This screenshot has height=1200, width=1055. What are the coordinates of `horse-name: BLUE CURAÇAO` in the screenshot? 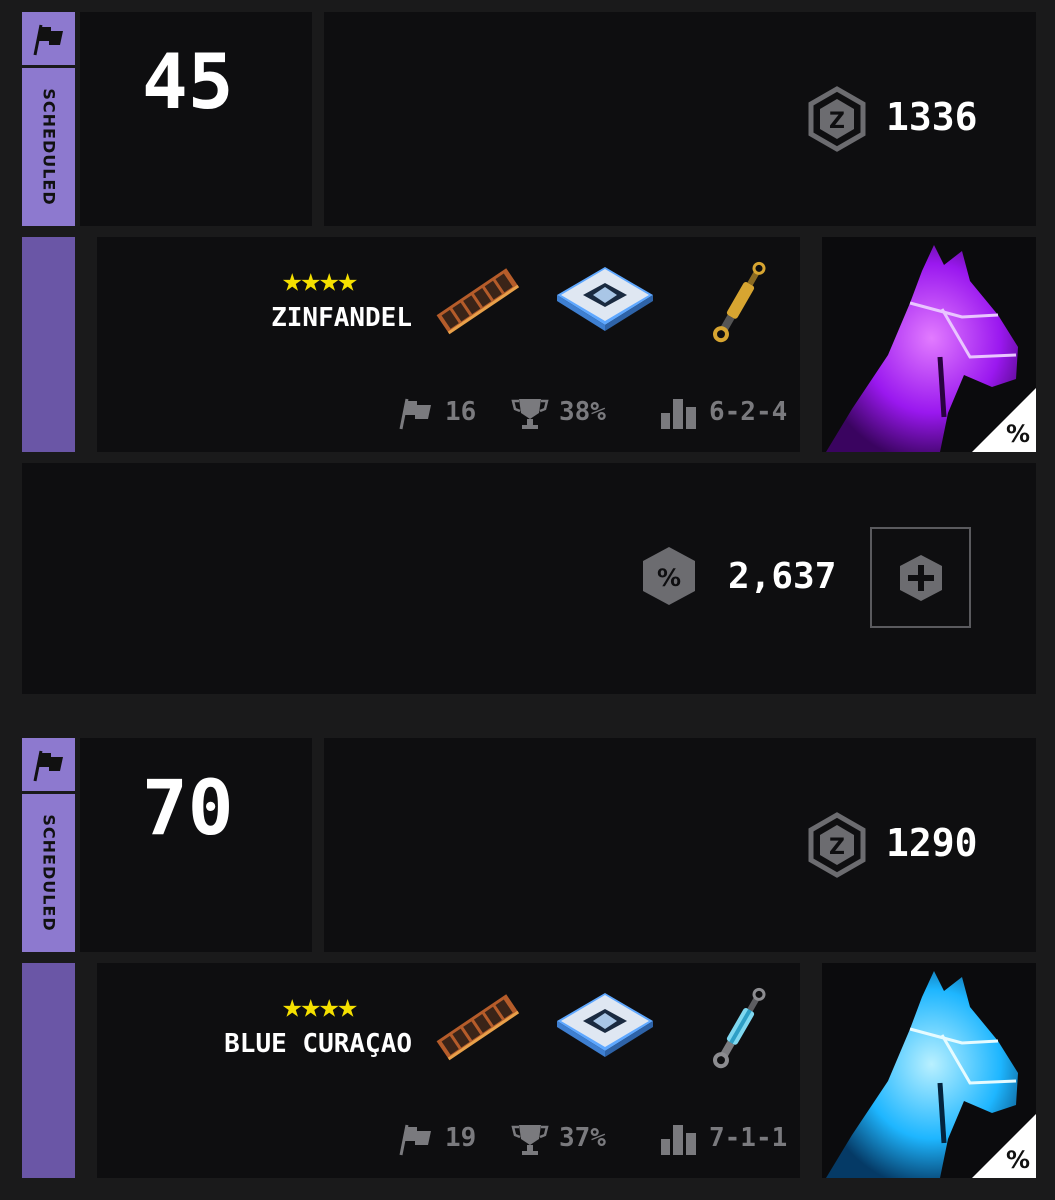 It's located at (318, 1044).